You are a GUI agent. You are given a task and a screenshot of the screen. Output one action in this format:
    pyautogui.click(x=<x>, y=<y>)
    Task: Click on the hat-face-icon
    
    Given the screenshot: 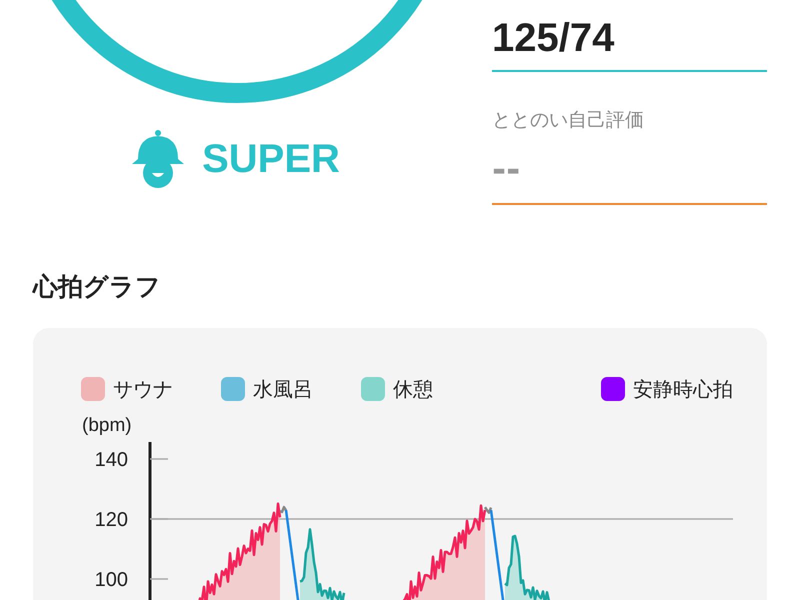 What is the action you would take?
    pyautogui.click(x=158, y=159)
    